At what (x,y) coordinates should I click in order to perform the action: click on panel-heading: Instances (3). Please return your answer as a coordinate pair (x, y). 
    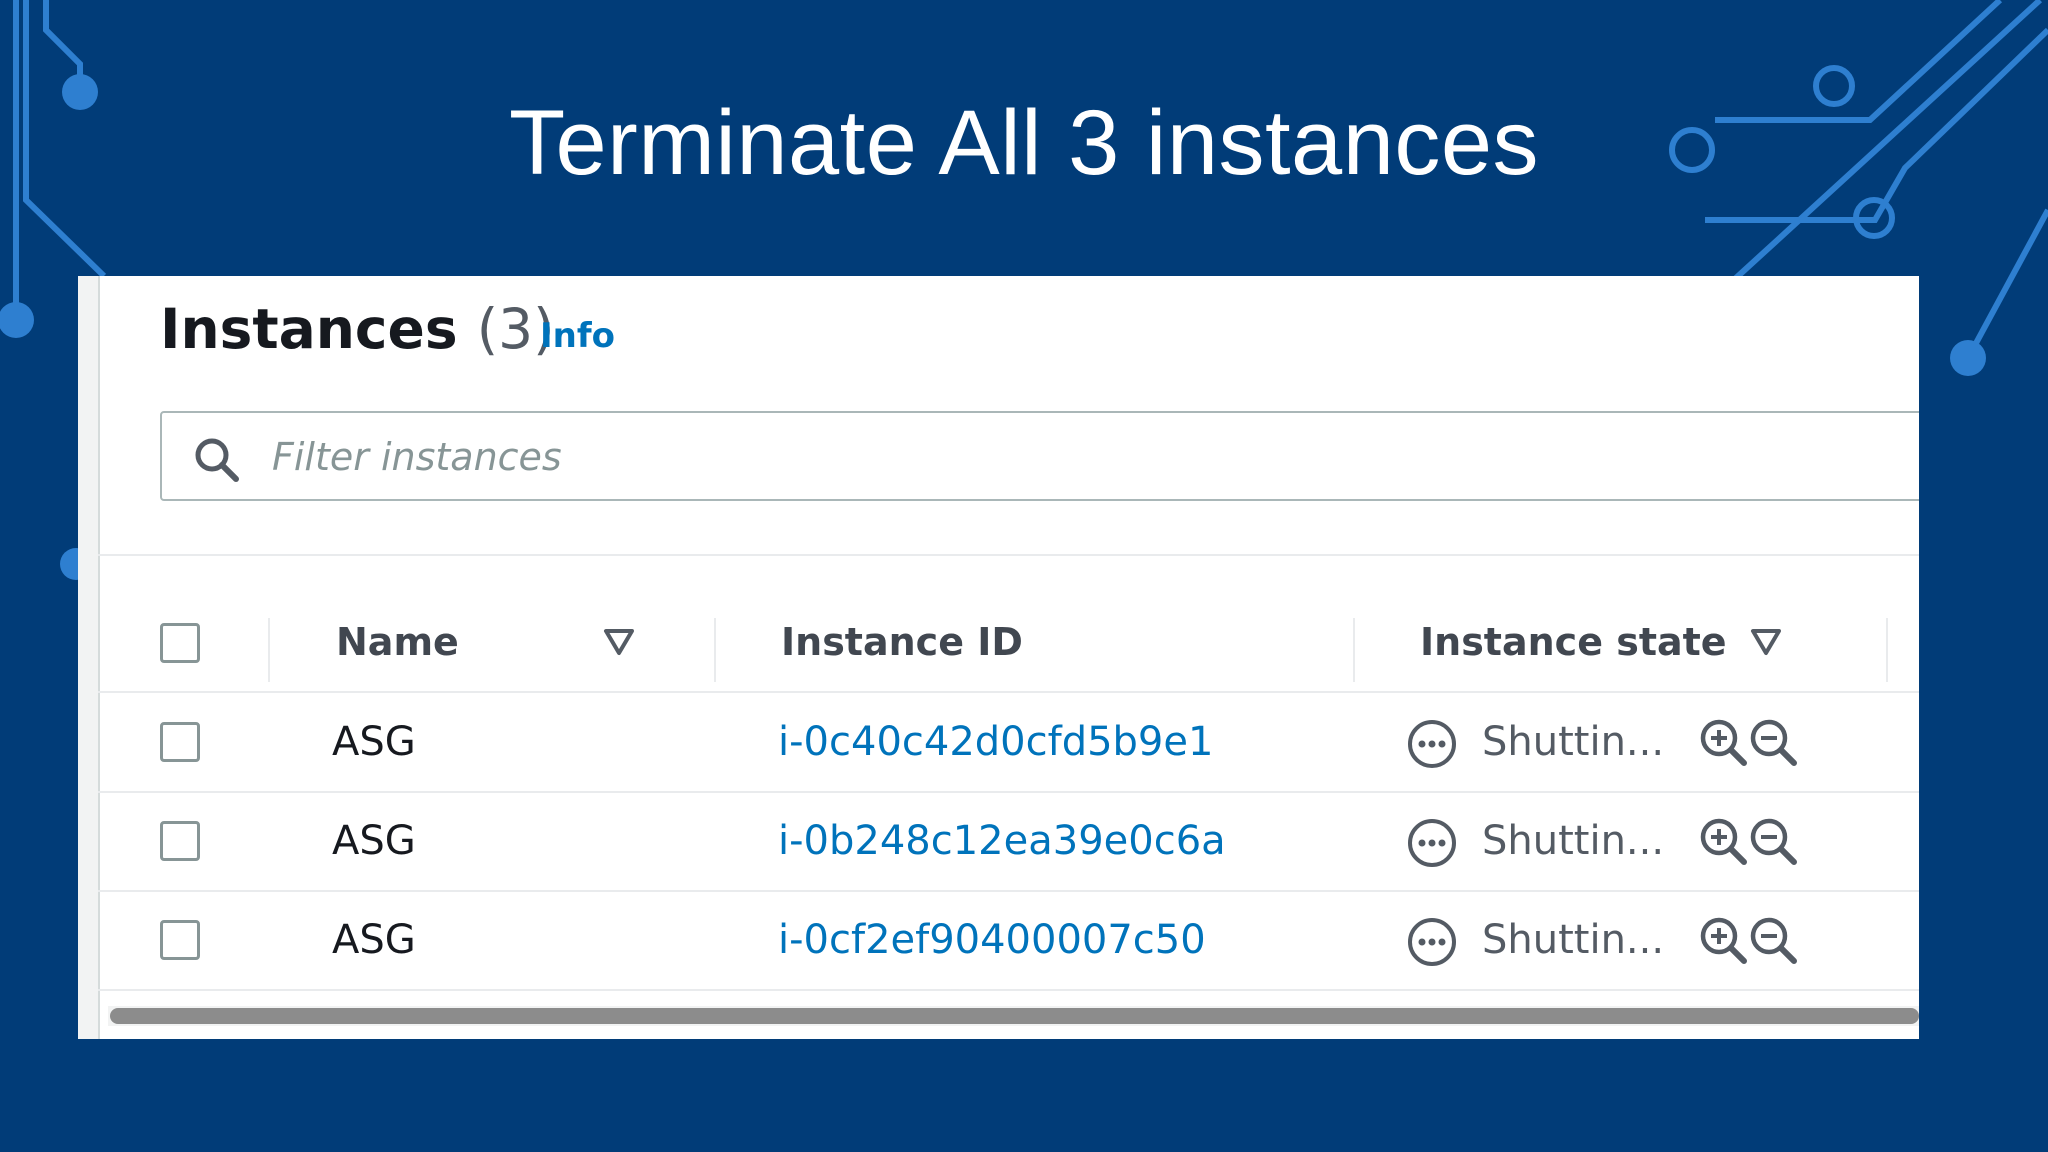
    Looking at the image, I should click on (357, 329).